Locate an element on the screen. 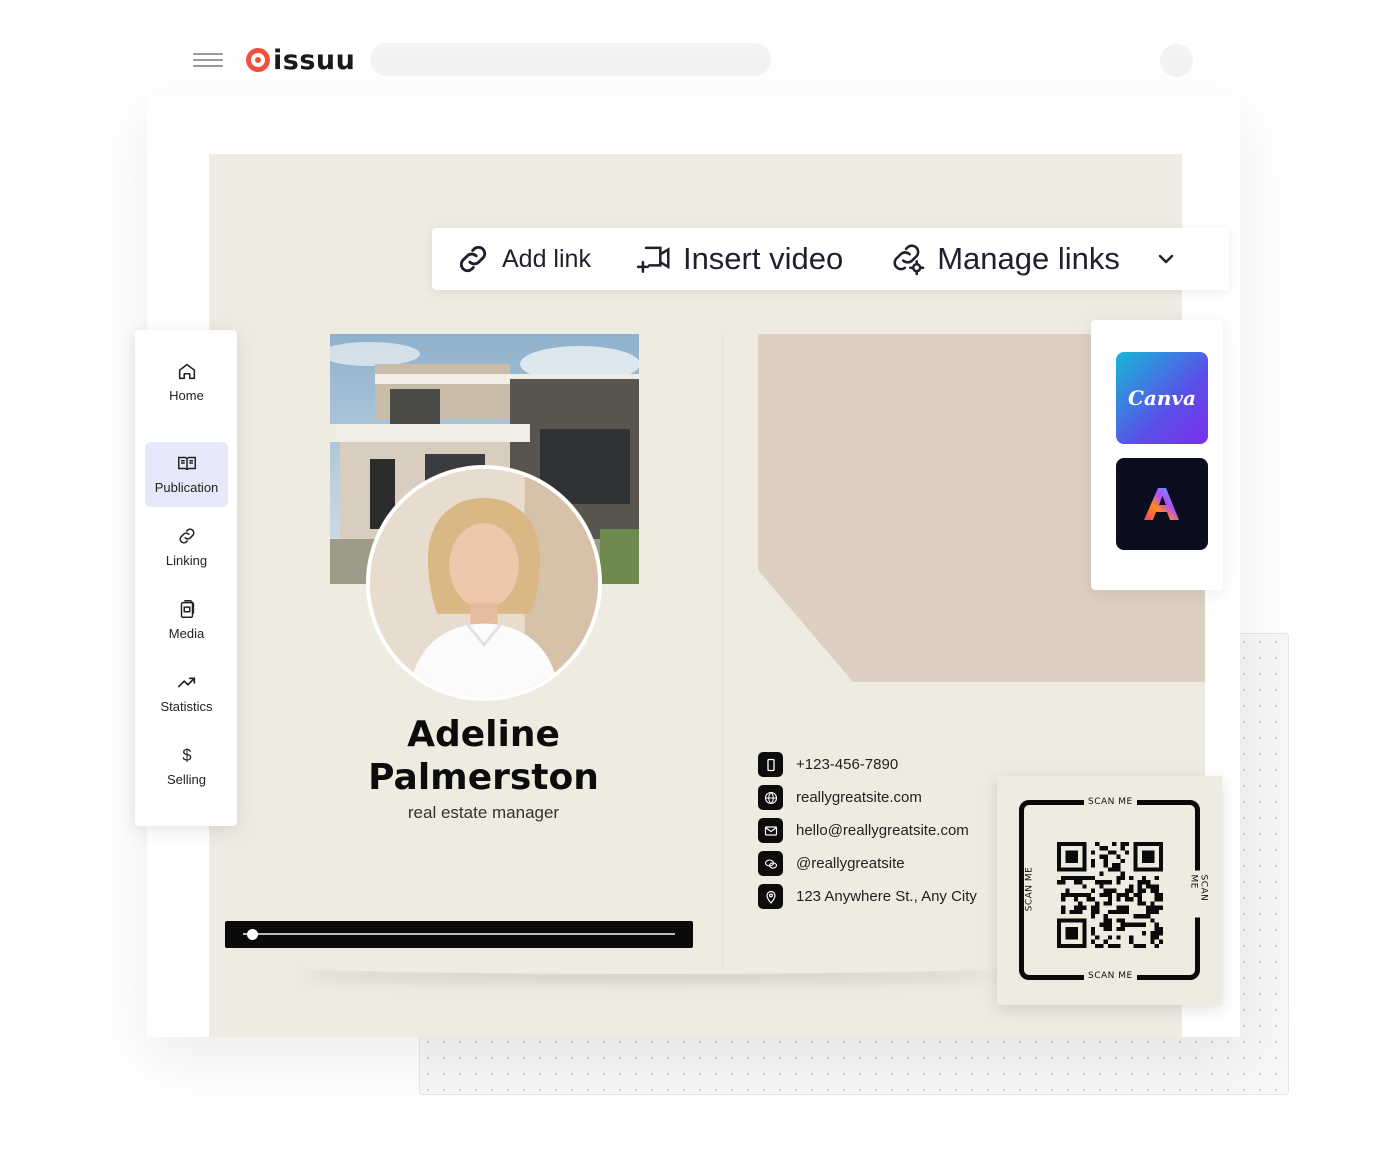  video-progress-track is located at coordinates (459, 934).